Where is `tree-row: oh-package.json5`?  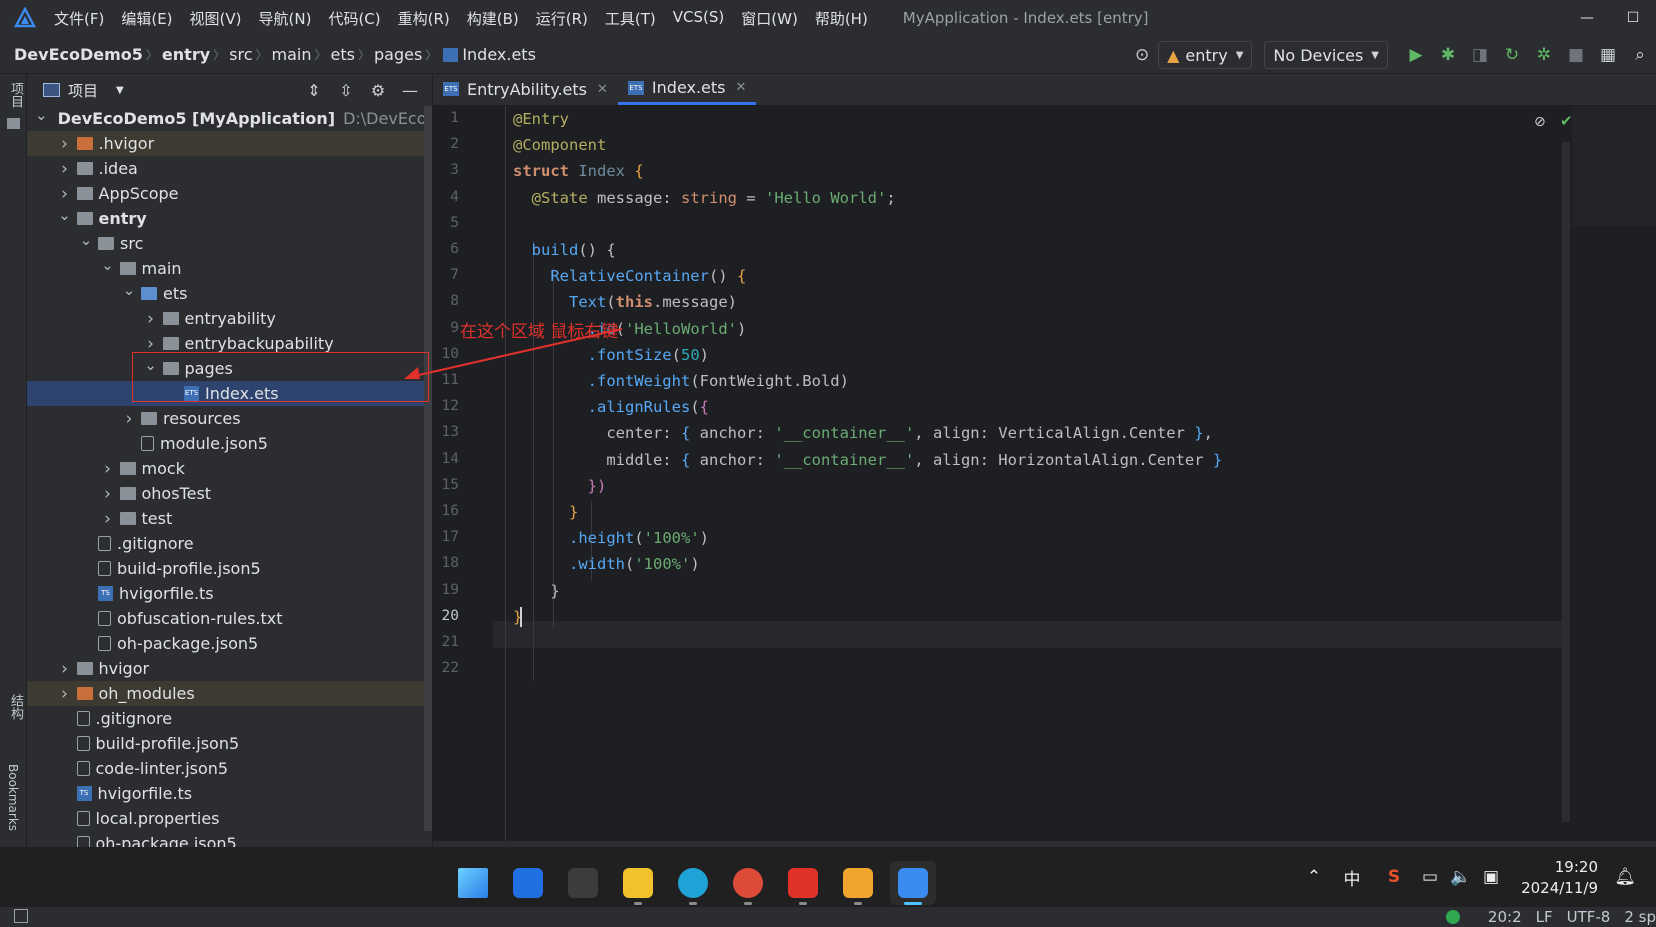
tree-row: oh-package.json5 is located at coordinates (229, 643).